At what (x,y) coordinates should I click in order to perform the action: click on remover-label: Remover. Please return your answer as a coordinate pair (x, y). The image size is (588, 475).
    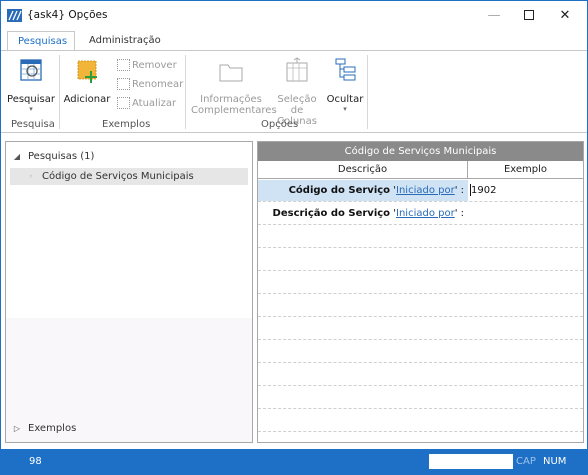
    Looking at the image, I should click on (154, 65).